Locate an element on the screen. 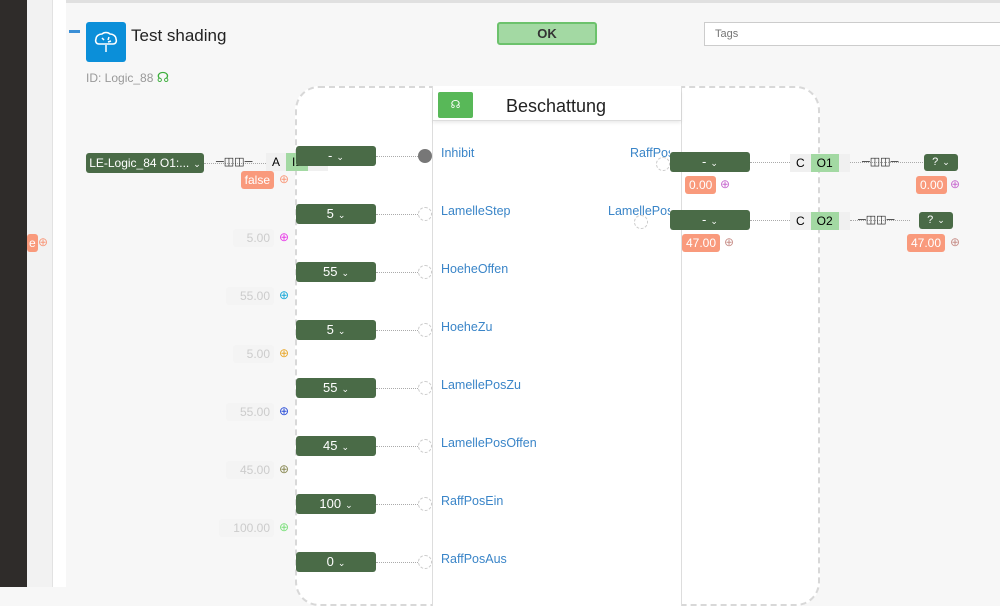  target-value: 47.00 is located at coordinates (926, 243).